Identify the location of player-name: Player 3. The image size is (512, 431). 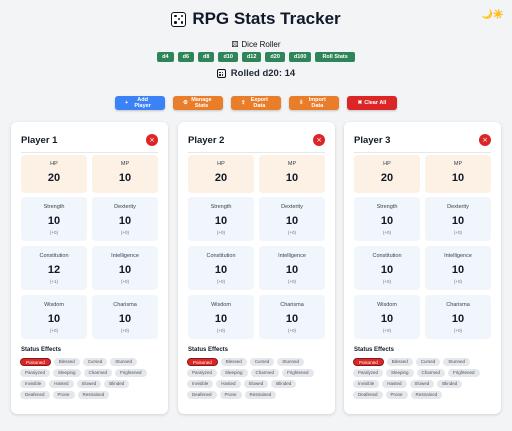
(422, 141).